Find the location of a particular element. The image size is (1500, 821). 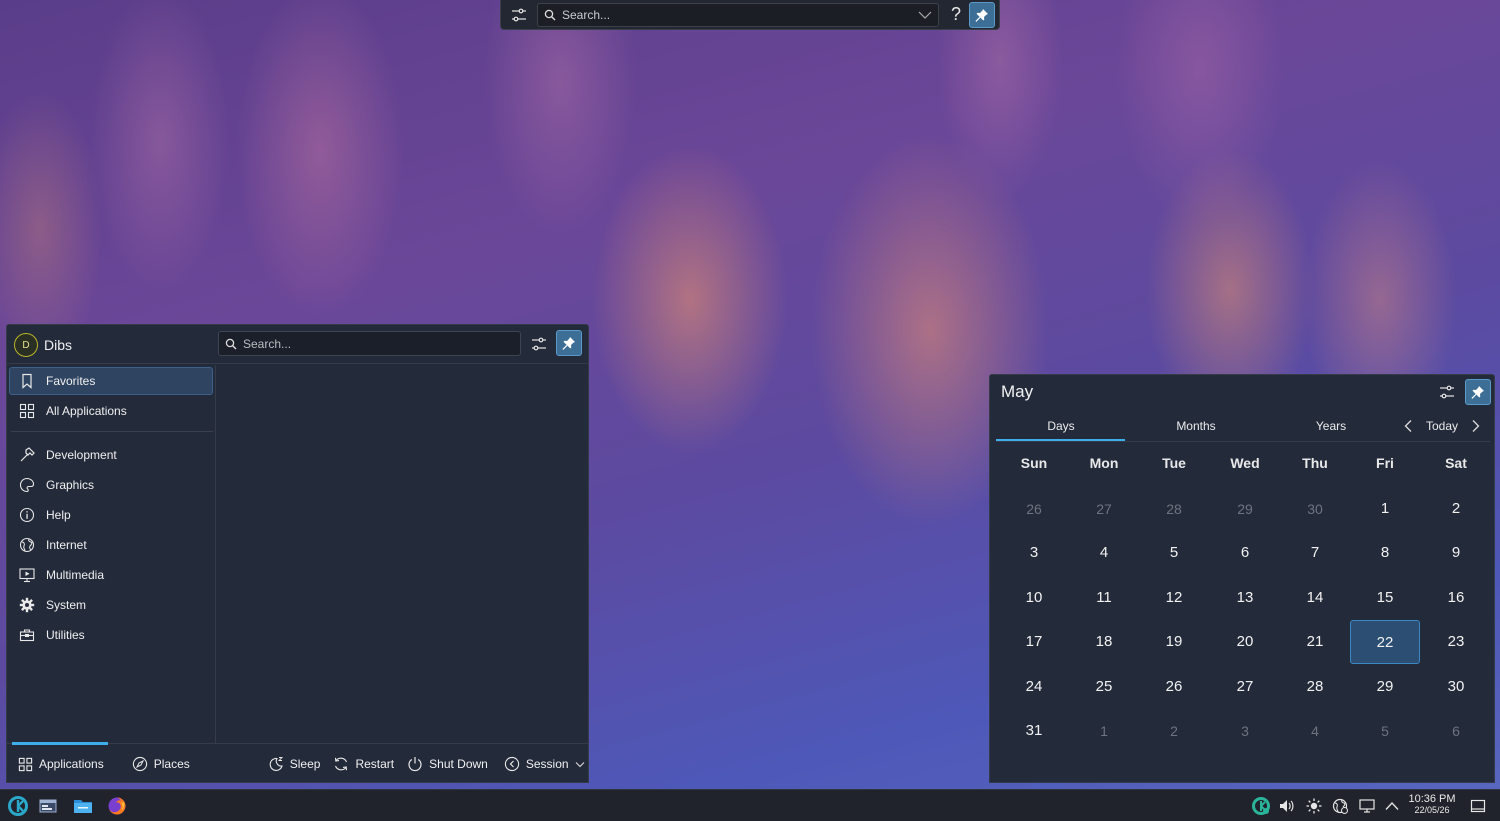

krunner-settings-button is located at coordinates (519, 15).